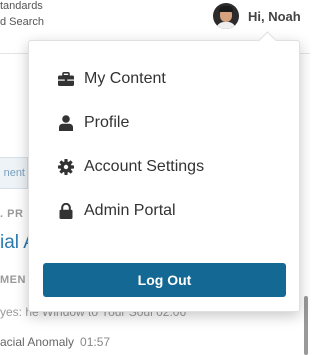 The image size is (320, 355). I want to click on user-menu-toggle: Hi, Noah, so click(257, 16).